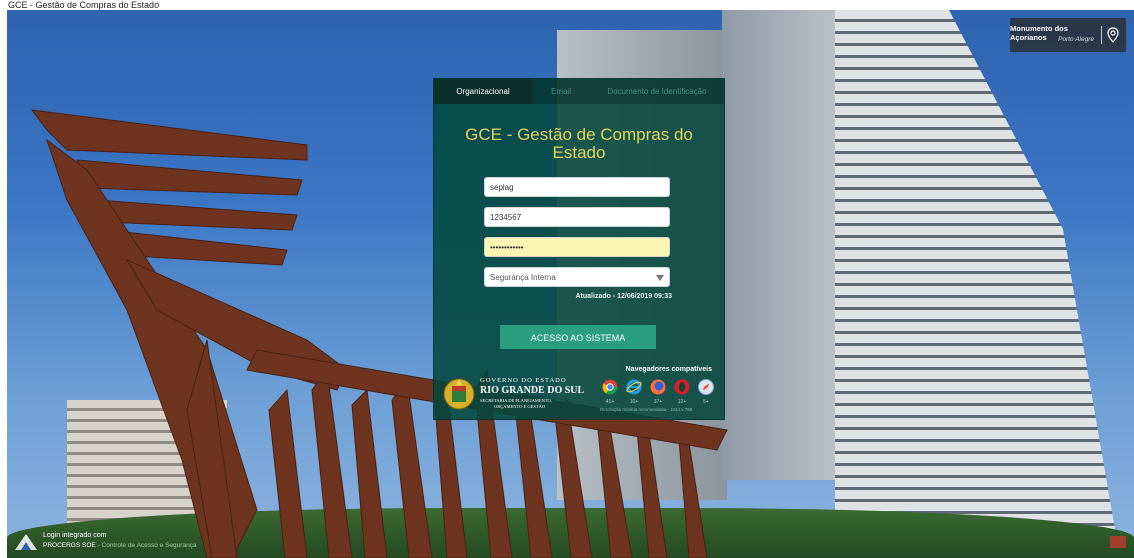 The image size is (1134, 558). Describe the element at coordinates (1113, 35) in the screenshot. I see `map-pin-icon` at that location.